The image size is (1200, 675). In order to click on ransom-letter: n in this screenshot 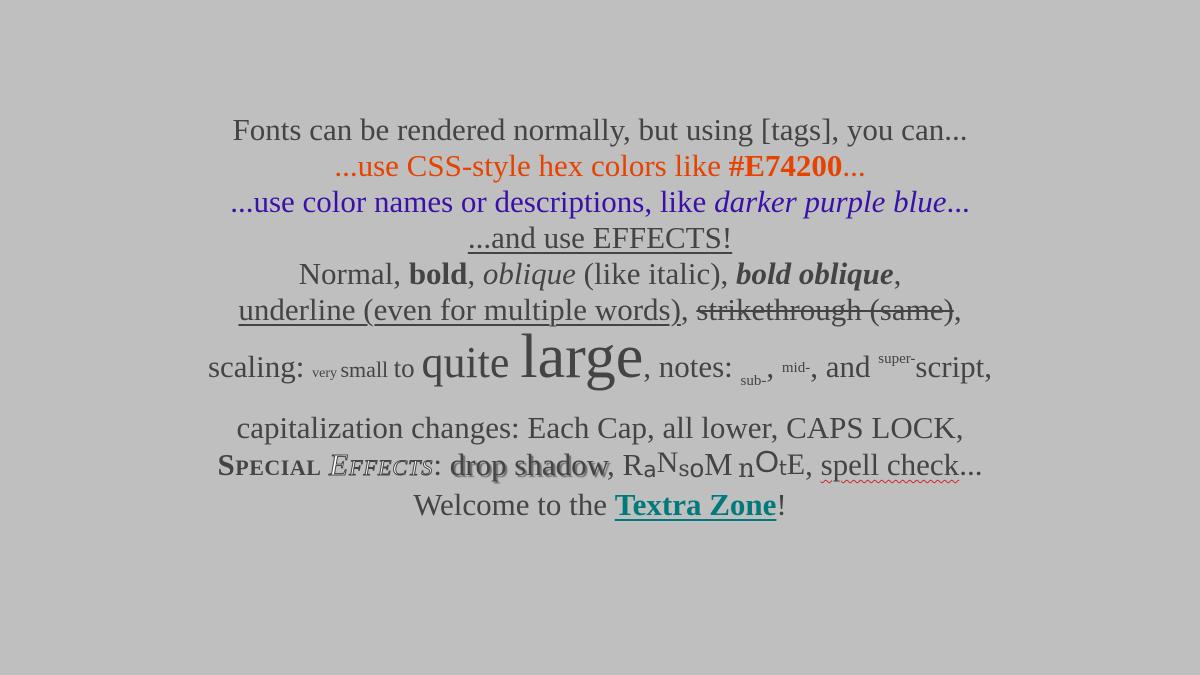, I will do `click(746, 469)`.